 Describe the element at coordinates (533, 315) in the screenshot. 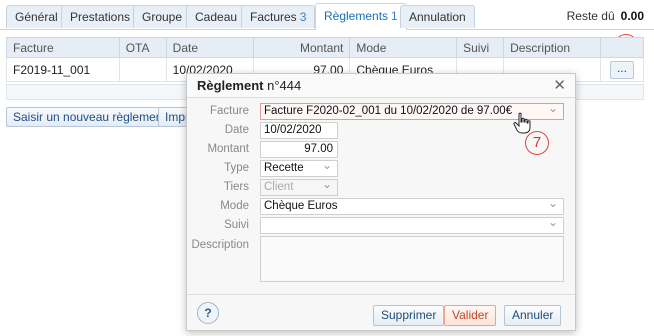

I see `cancel-button: Annuler` at that location.